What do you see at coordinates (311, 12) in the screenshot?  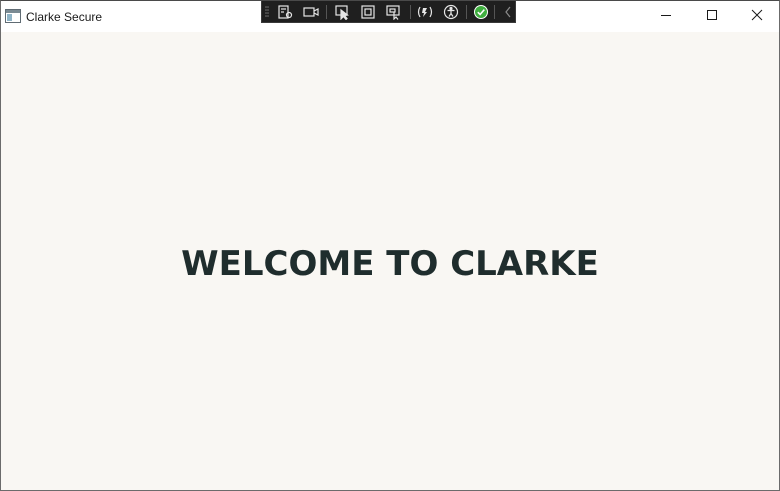 I see `record-icon` at bounding box center [311, 12].